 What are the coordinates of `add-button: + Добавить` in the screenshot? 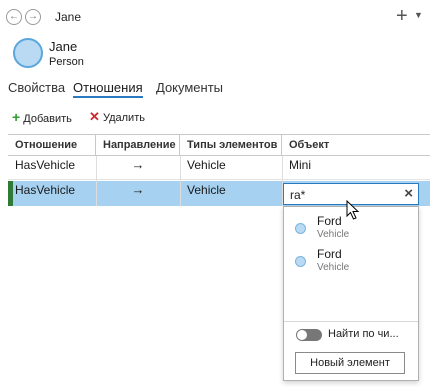 It's located at (42, 117).